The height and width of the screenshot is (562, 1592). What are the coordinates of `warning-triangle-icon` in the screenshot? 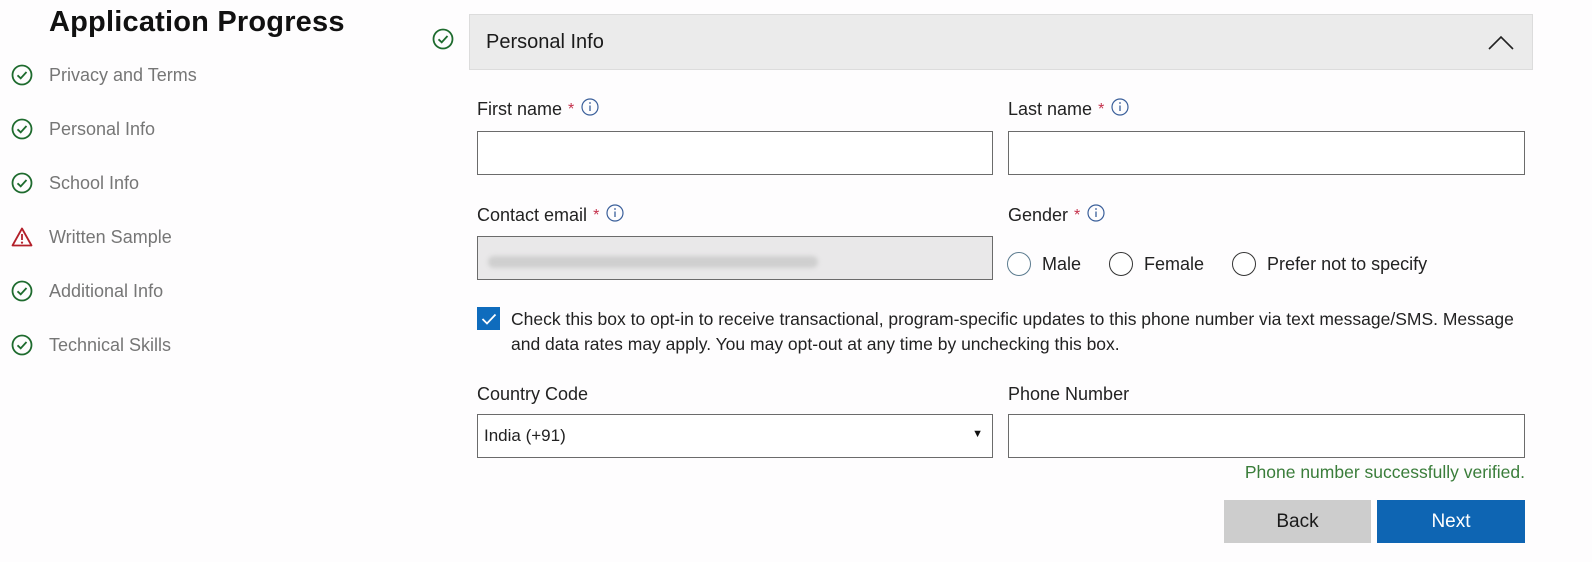 It's located at (22, 237).